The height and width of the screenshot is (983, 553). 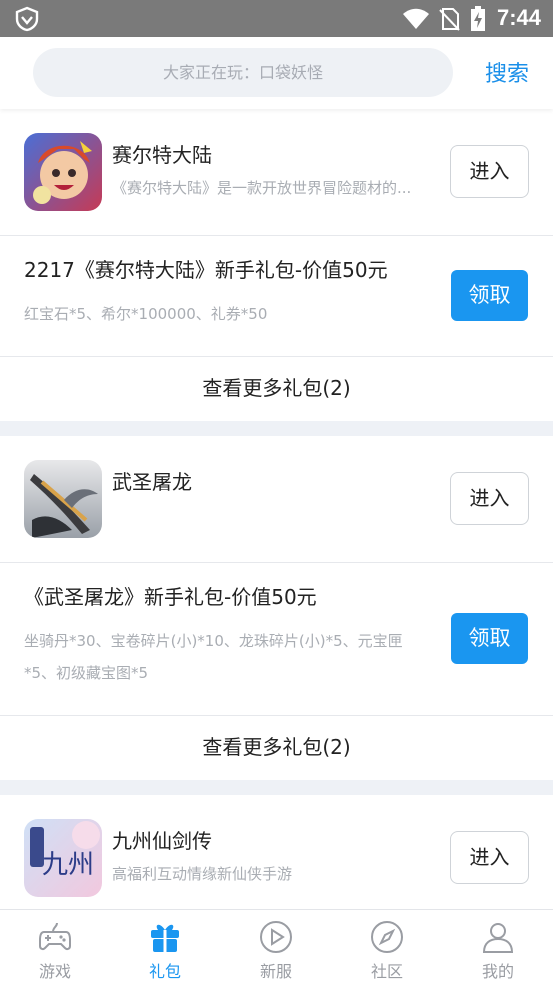 What do you see at coordinates (63, 499) in the screenshot?
I see `game-icon-wusheng` at bounding box center [63, 499].